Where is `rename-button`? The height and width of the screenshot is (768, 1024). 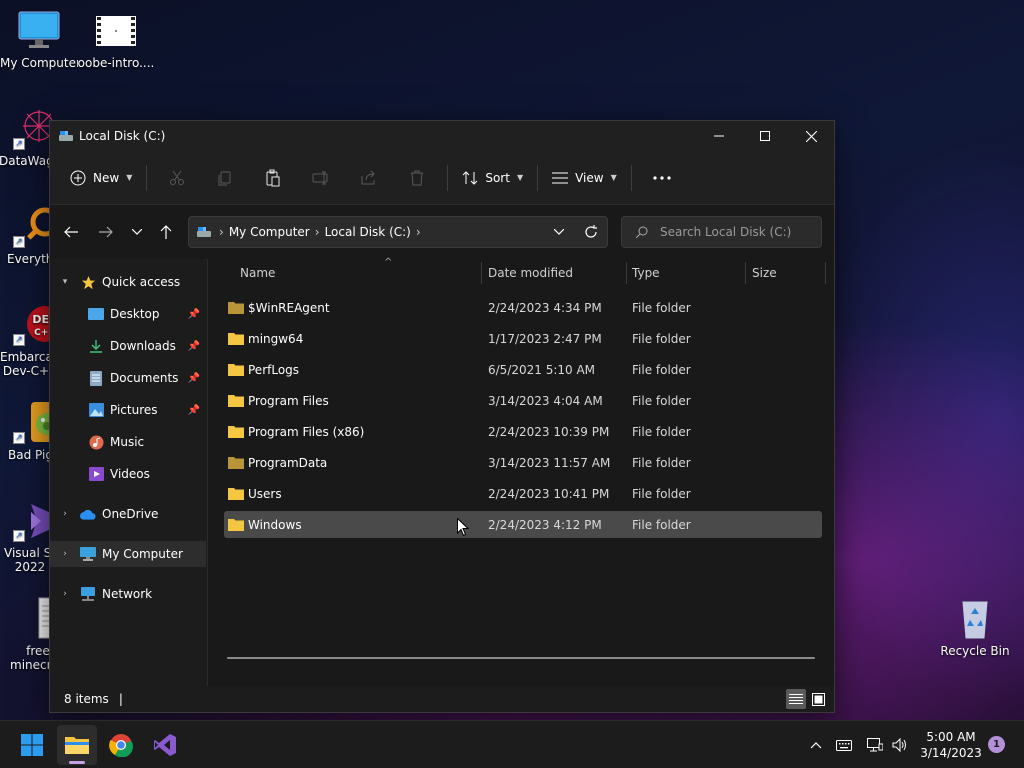
rename-button is located at coordinates (321, 178).